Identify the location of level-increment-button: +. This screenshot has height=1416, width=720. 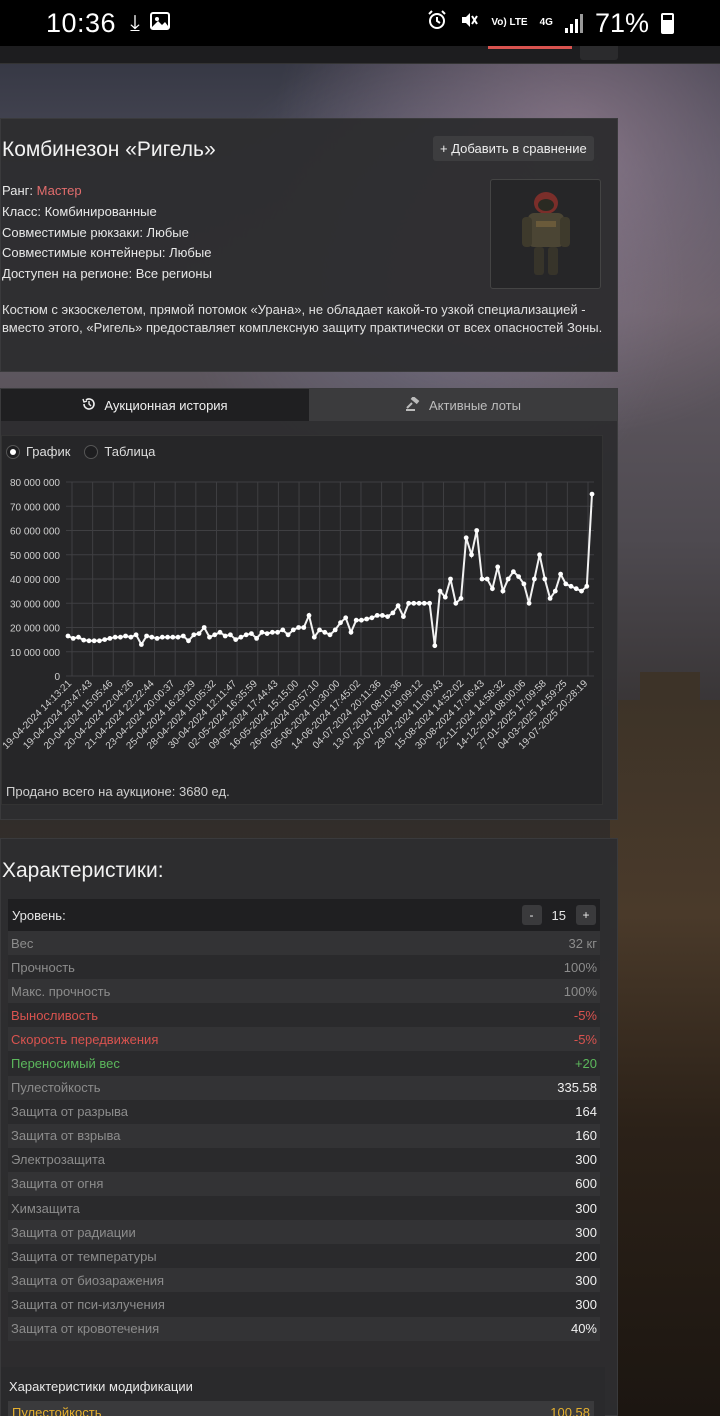
(586, 915).